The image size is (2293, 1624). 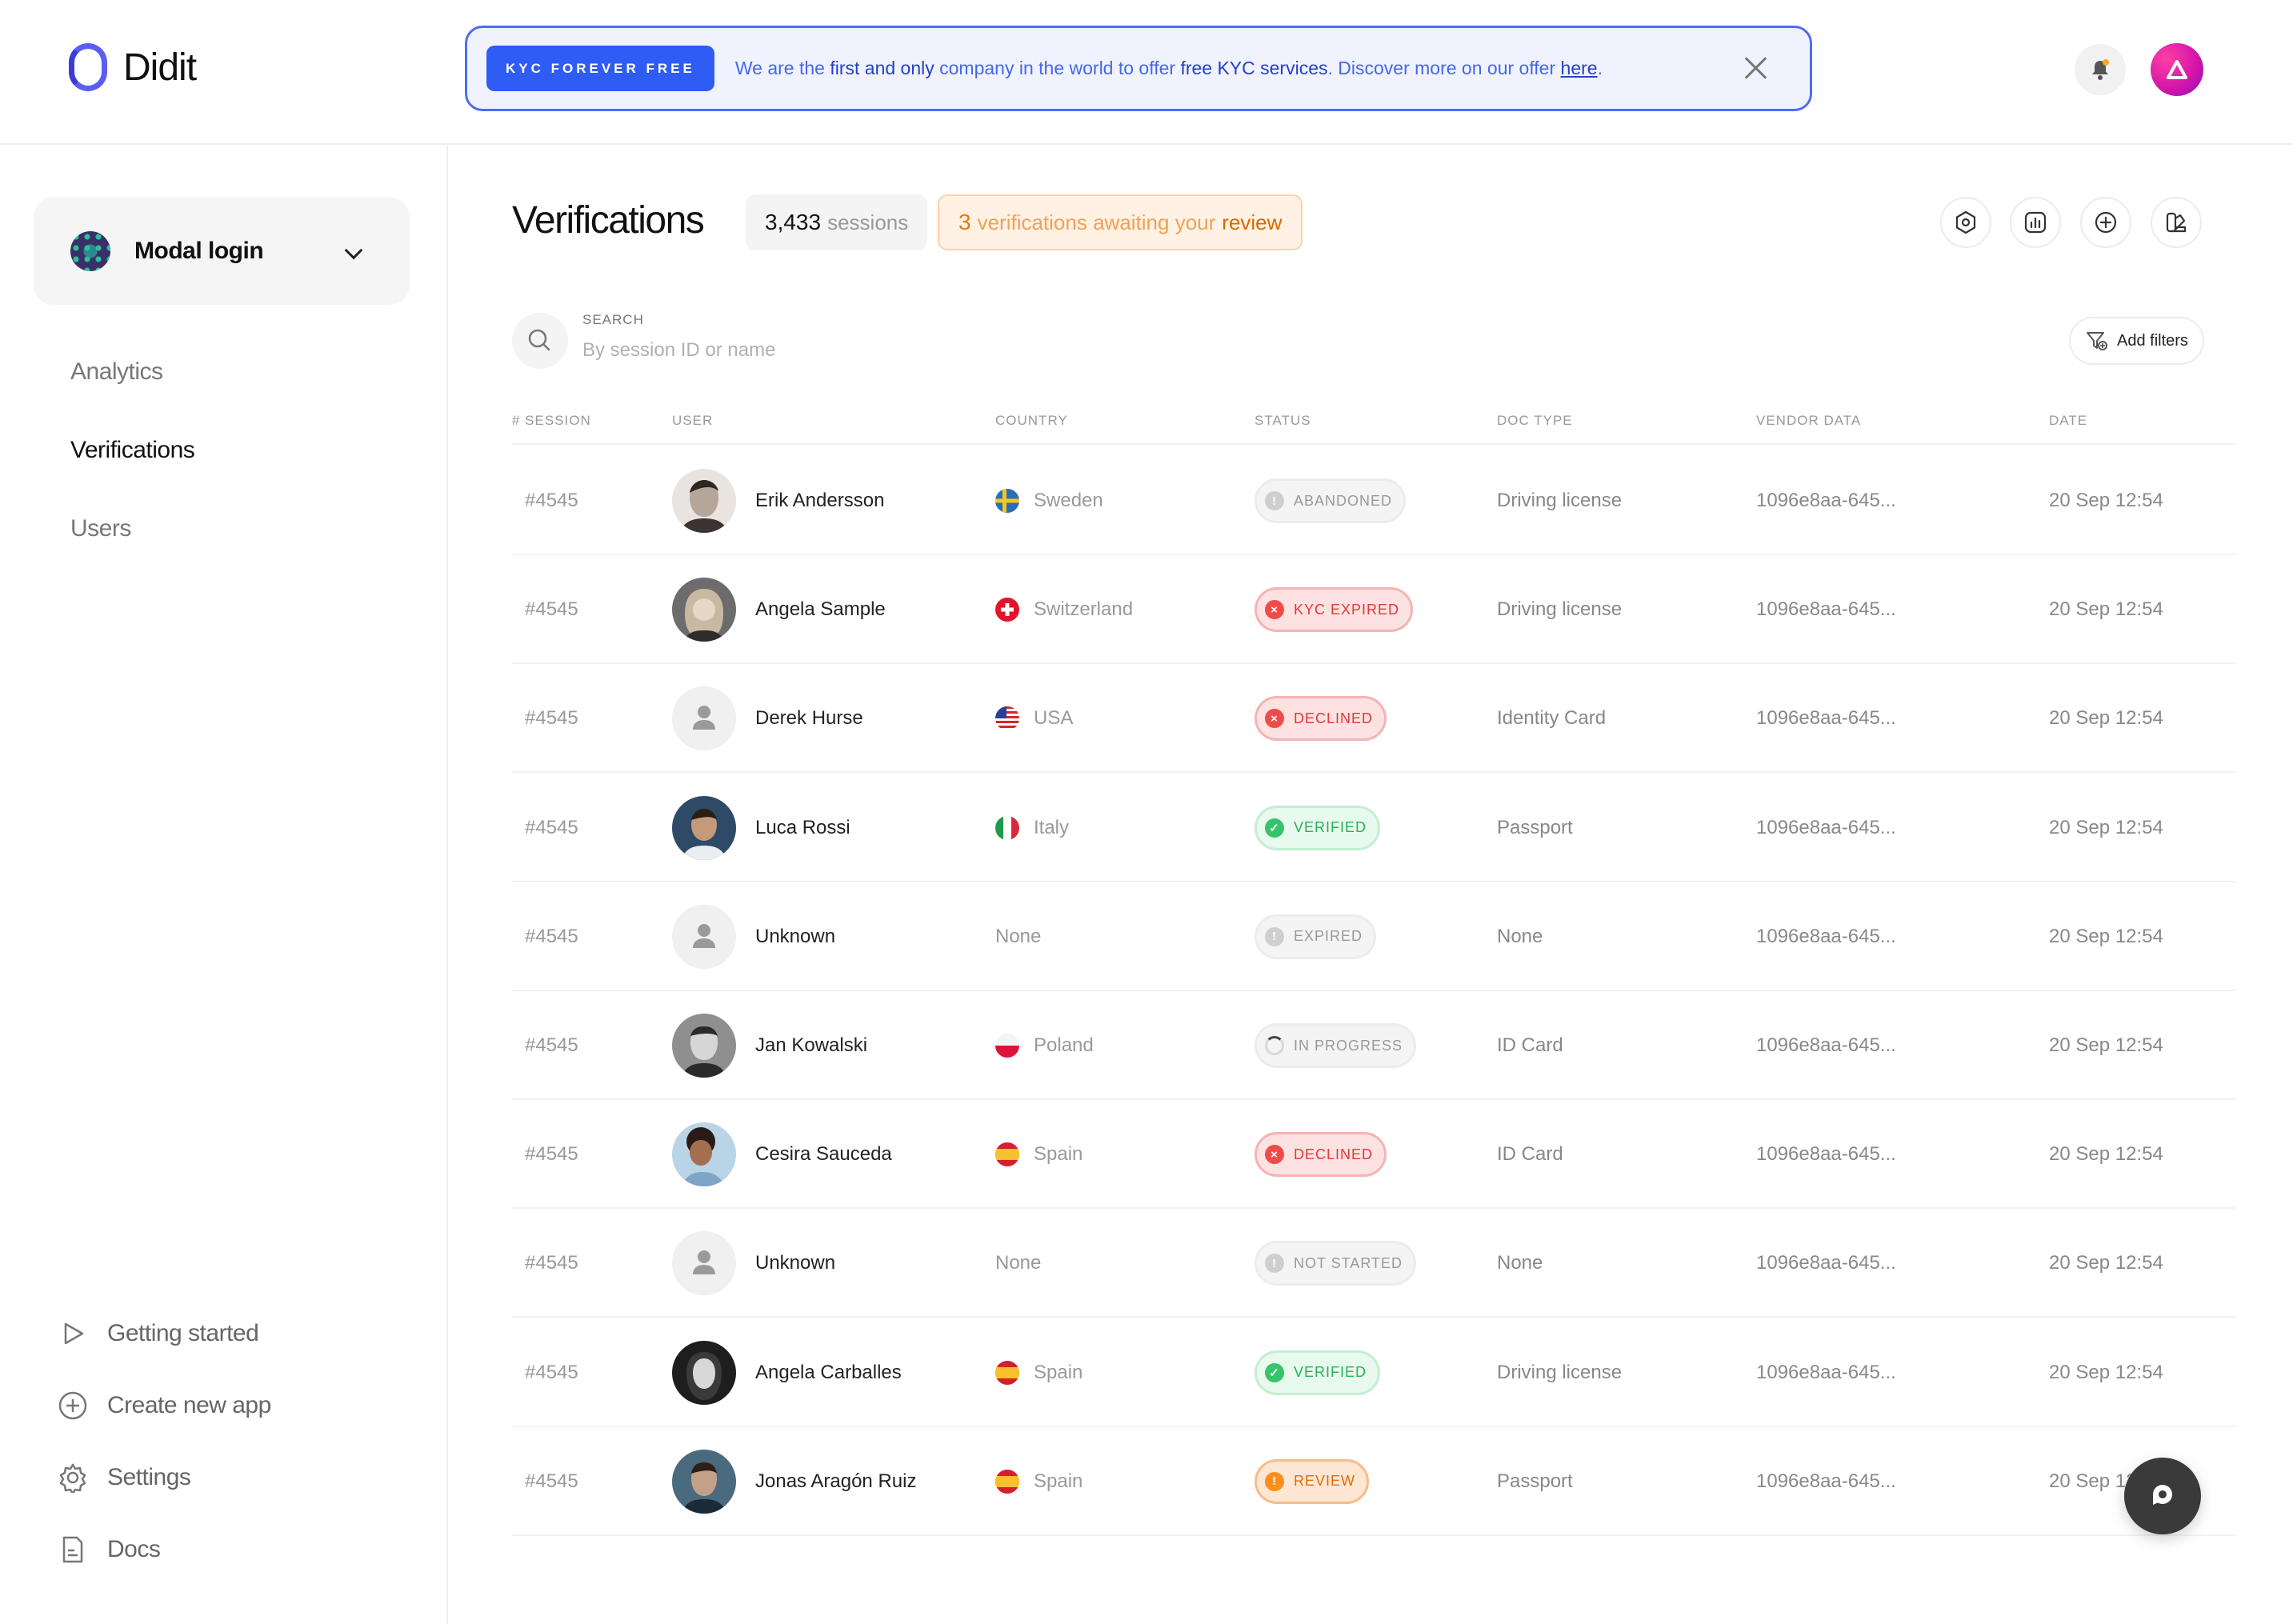 What do you see at coordinates (1535, 421) in the screenshot?
I see `column-doc-type: DOC TYPE` at bounding box center [1535, 421].